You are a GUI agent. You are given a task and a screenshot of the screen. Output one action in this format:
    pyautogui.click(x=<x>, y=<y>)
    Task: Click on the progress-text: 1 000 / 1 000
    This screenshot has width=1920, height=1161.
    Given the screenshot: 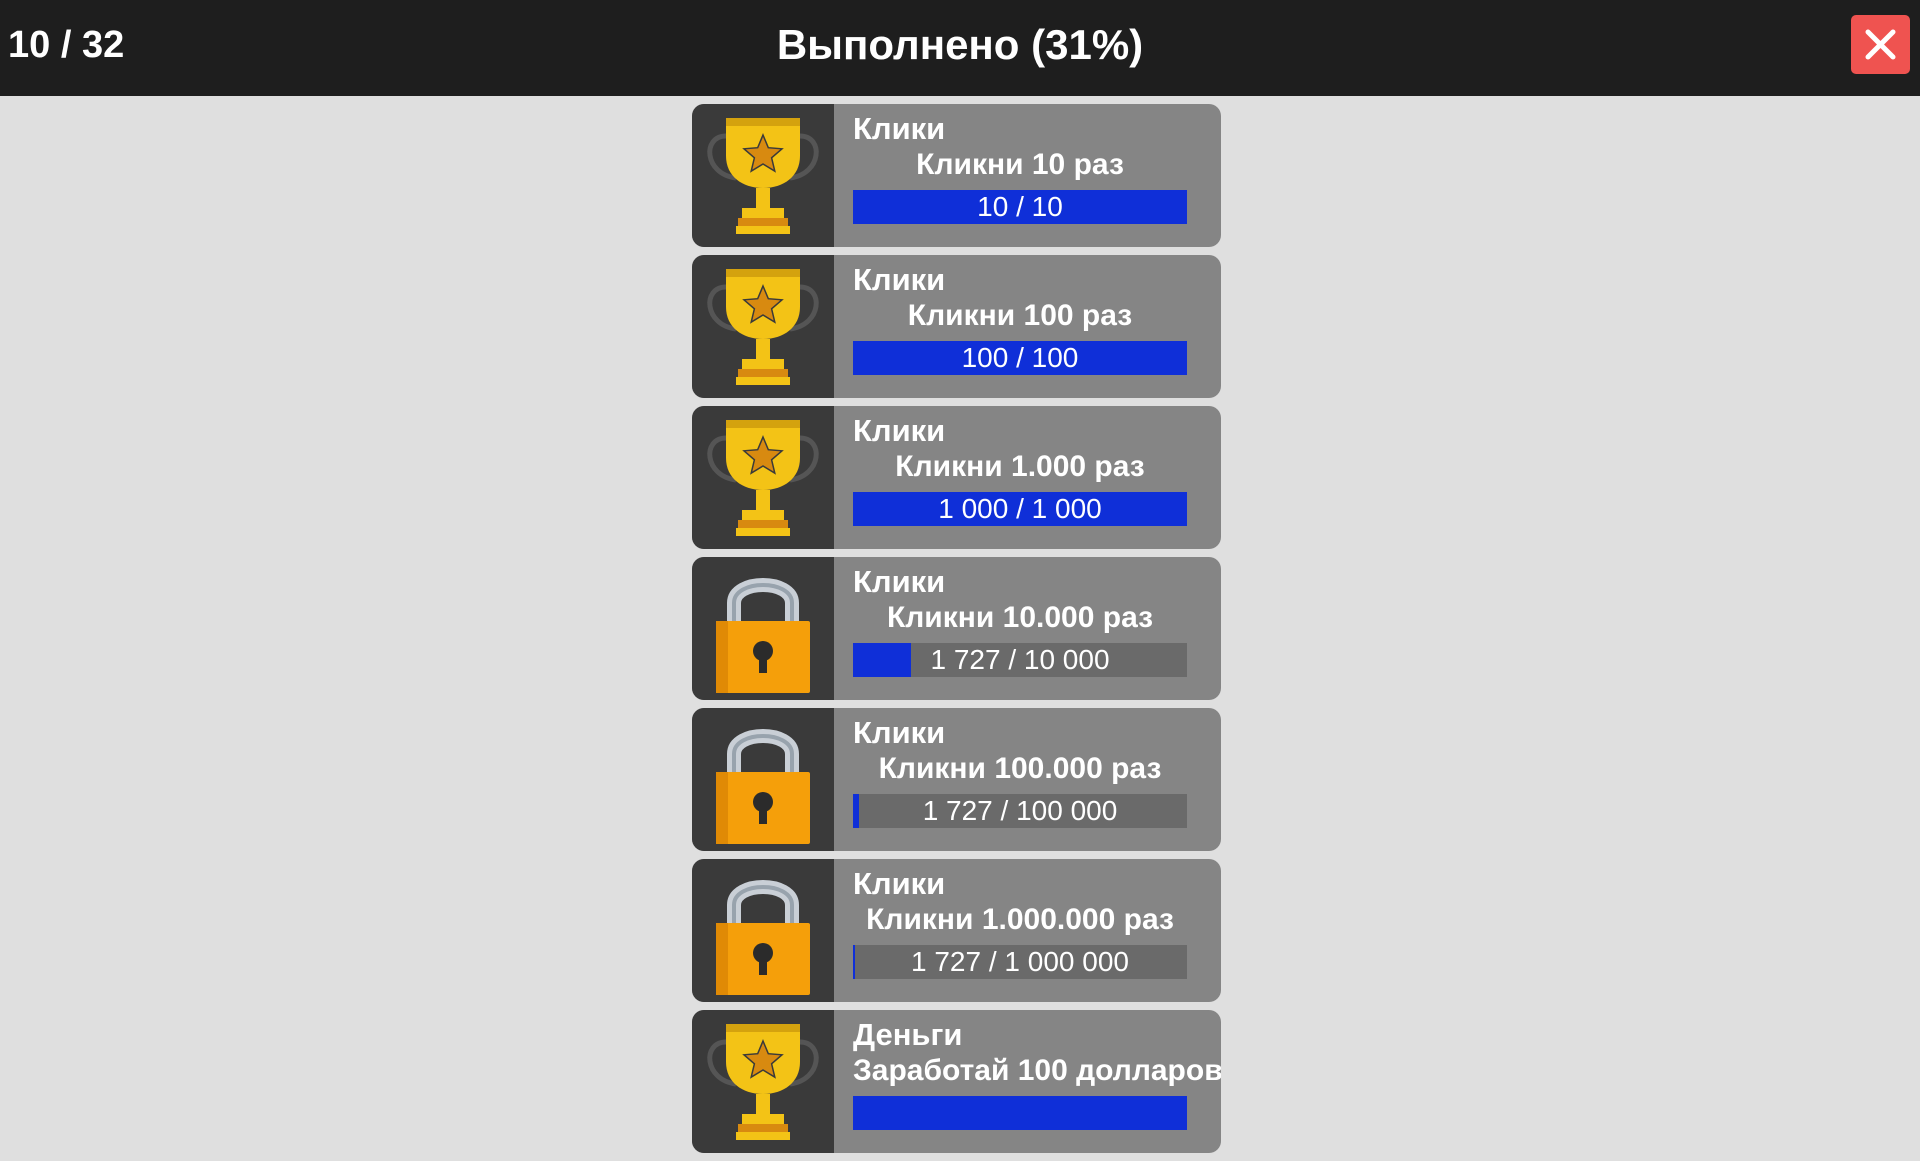 What is the action you would take?
    pyautogui.click(x=1020, y=508)
    